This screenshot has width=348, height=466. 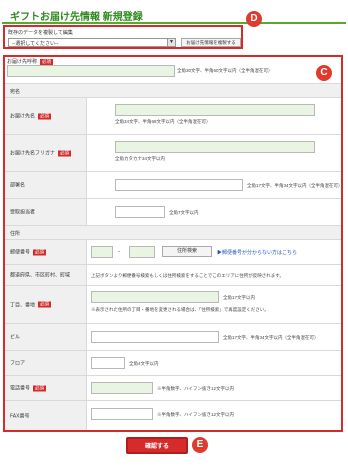 I want to click on floor-input, so click(x=108, y=363).